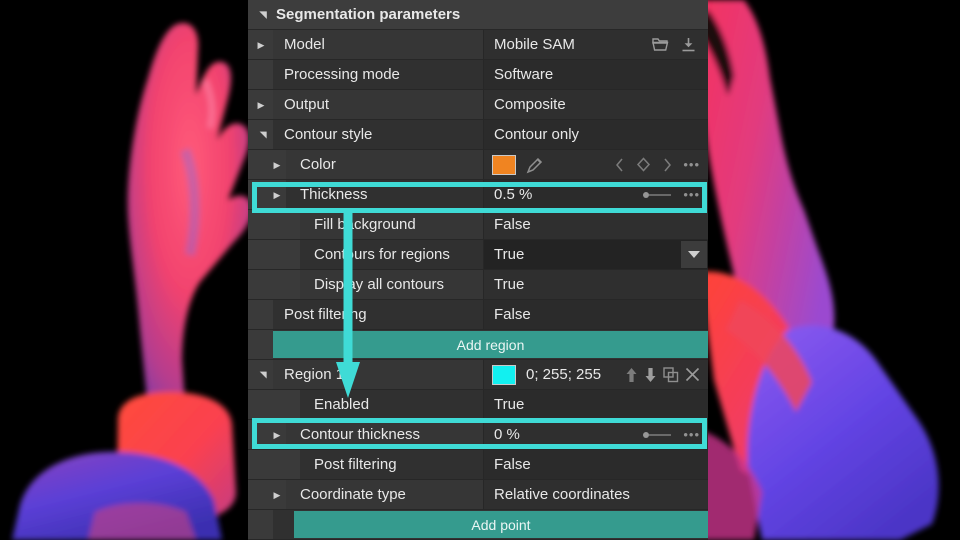 Image resolution: width=960 pixels, height=540 pixels. I want to click on property-value-cell: Software, so click(595, 74).